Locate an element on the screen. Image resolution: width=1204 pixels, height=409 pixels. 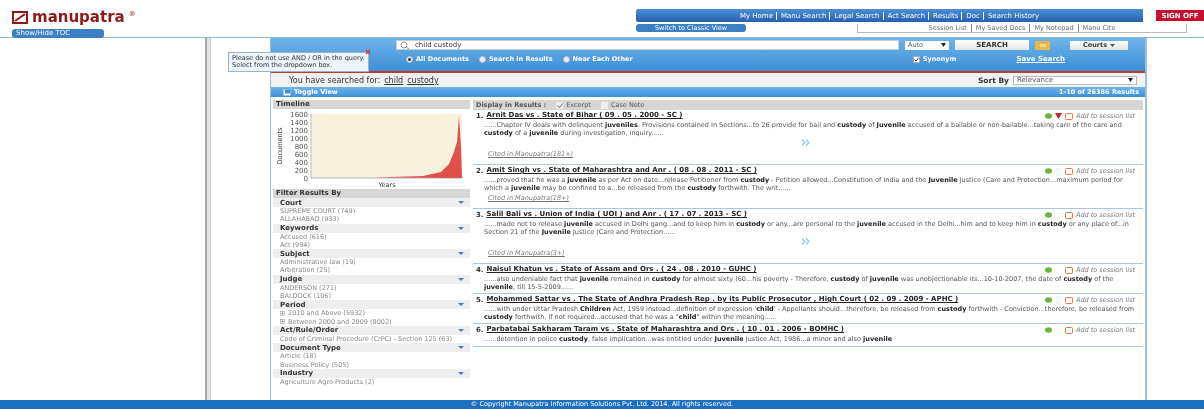
logo-icon is located at coordinates (20, 17).